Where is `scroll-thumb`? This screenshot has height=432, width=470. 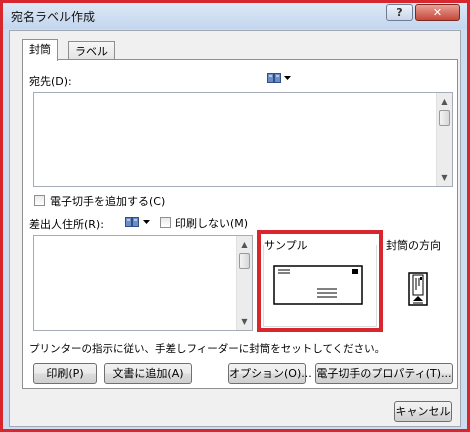
scroll-thumb is located at coordinates (444, 118).